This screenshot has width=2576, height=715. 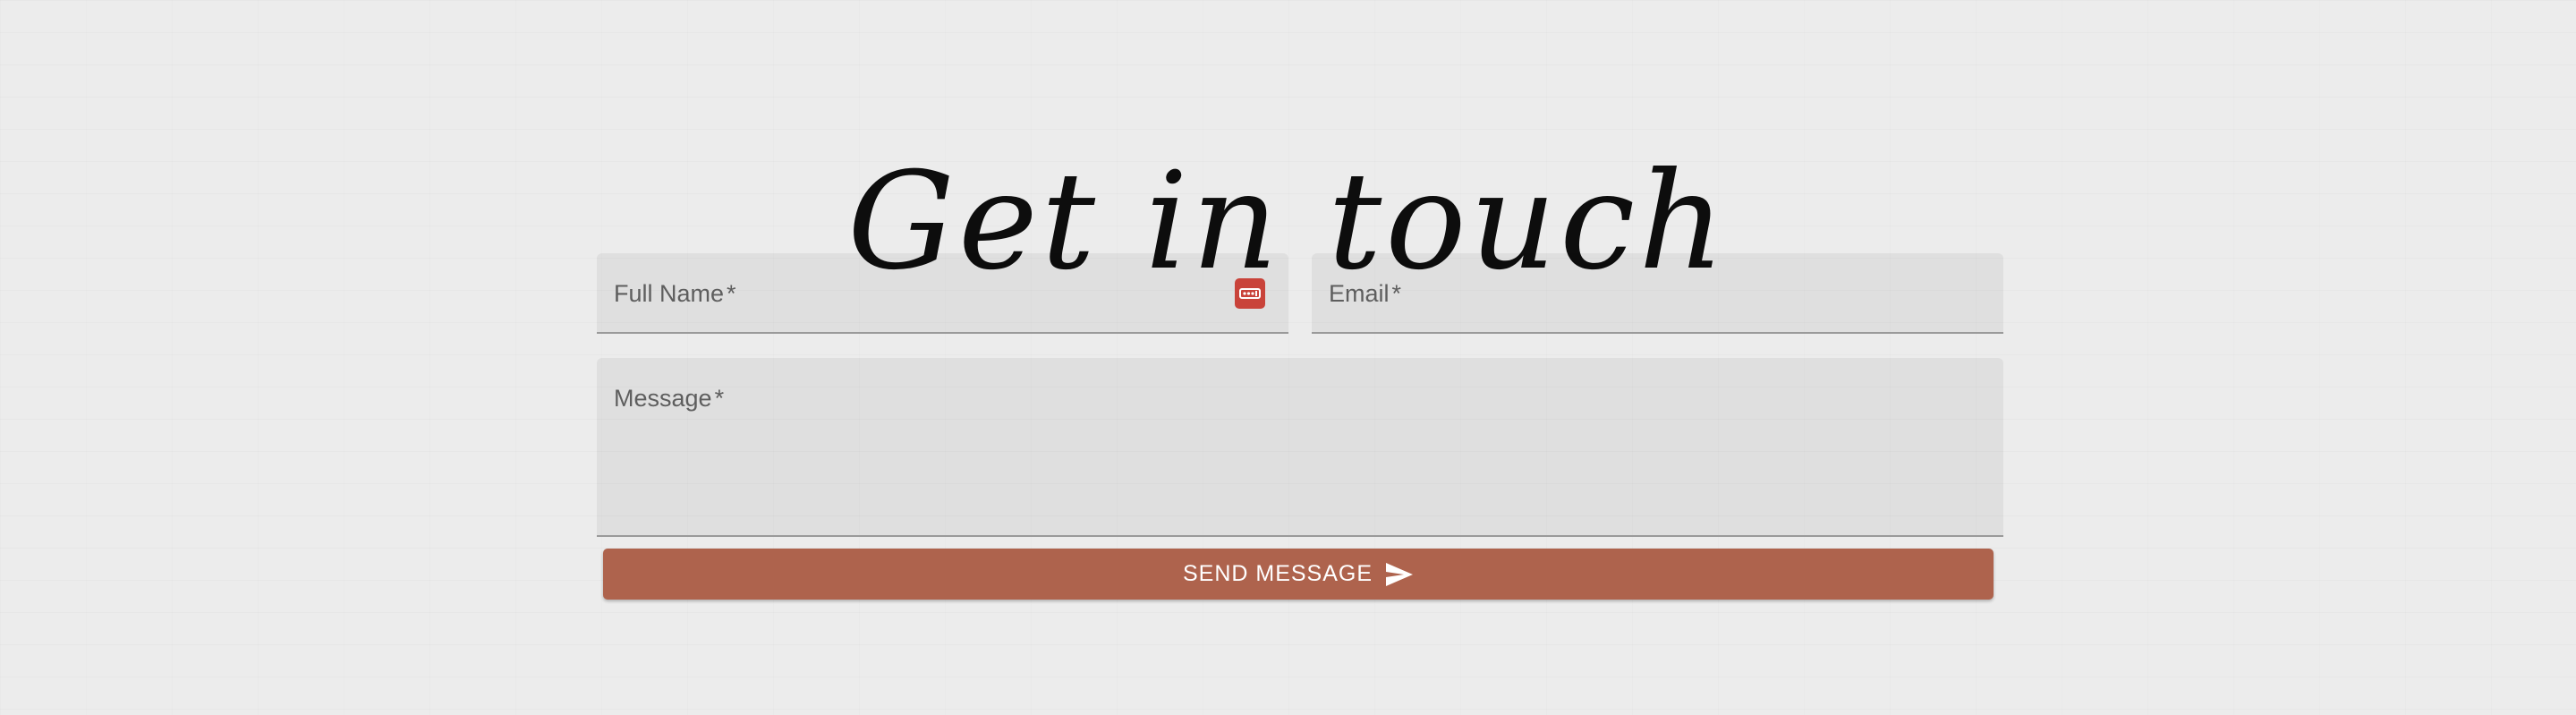 What do you see at coordinates (1250, 293) in the screenshot?
I see `password-manager-icon` at bounding box center [1250, 293].